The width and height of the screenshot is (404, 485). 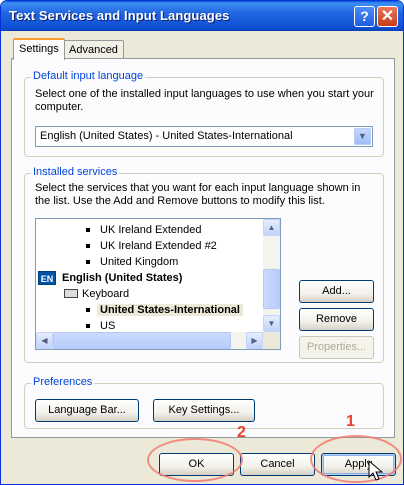 What do you see at coordinates (271, 227) in the screenshot?
I see `scroll-up-icon: ▲` at bounding box center [271, 227].